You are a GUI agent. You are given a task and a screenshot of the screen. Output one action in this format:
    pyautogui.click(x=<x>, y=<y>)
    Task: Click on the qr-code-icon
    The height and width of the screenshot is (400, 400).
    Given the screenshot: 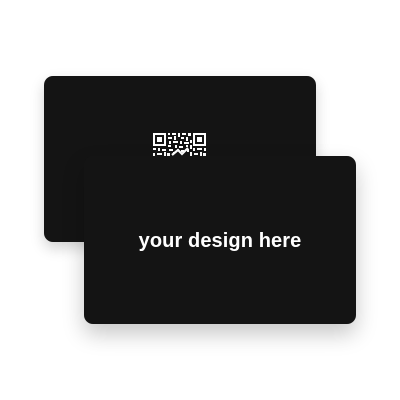 What is the action you would take?
    pyautogui.click(x=179, y=144)
    